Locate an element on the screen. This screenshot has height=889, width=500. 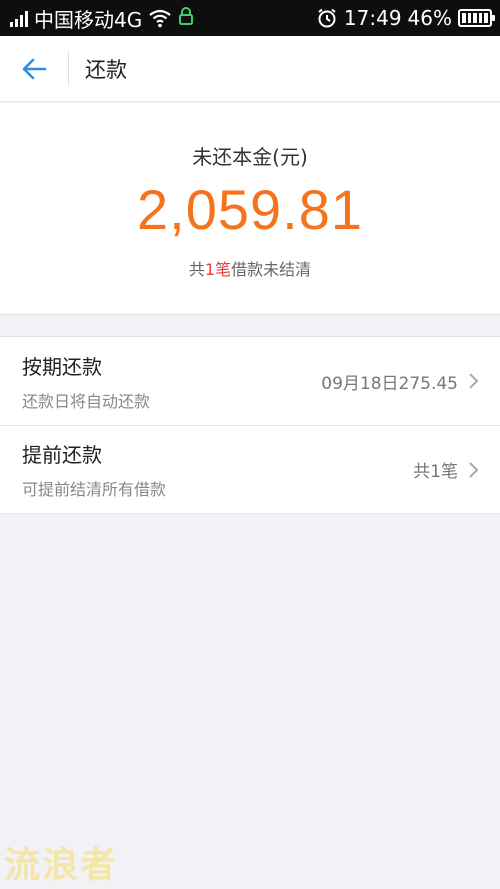
carrier-label: 中国移动4G is located at coordinates (88, 19).